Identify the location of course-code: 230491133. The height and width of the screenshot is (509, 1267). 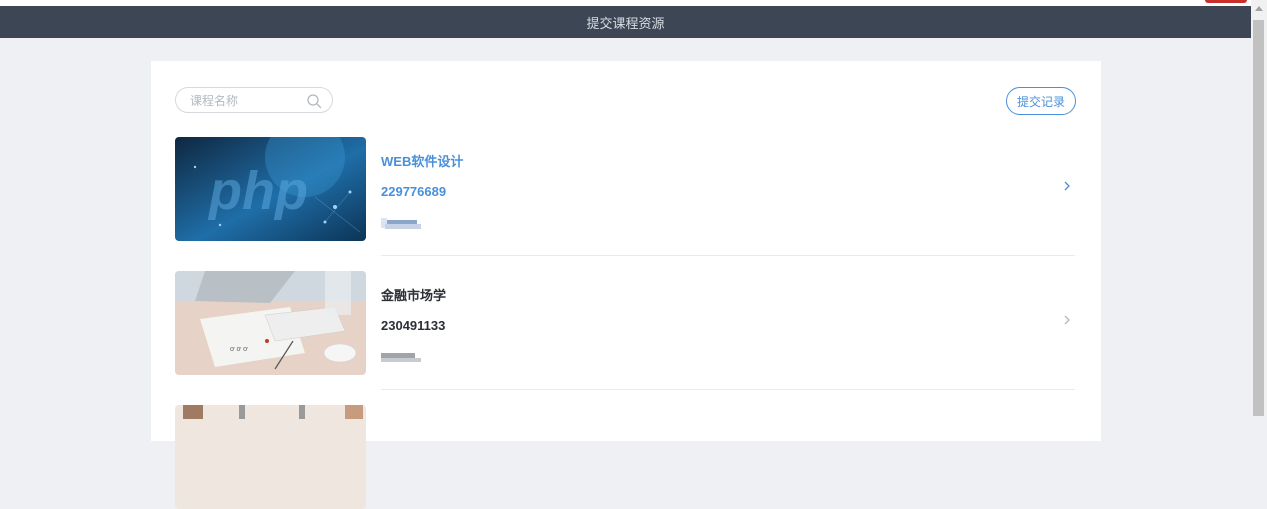
(413, 325).